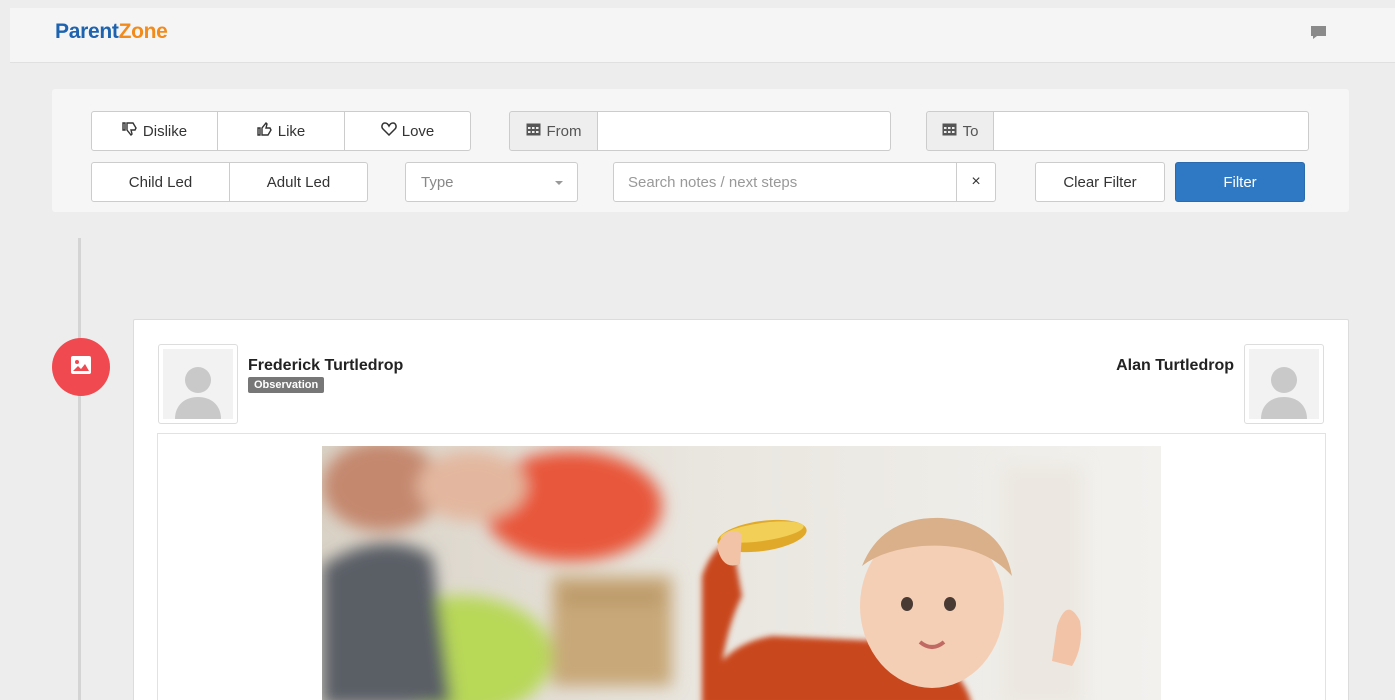  I want to click on from-label: From, so click(564, 131).